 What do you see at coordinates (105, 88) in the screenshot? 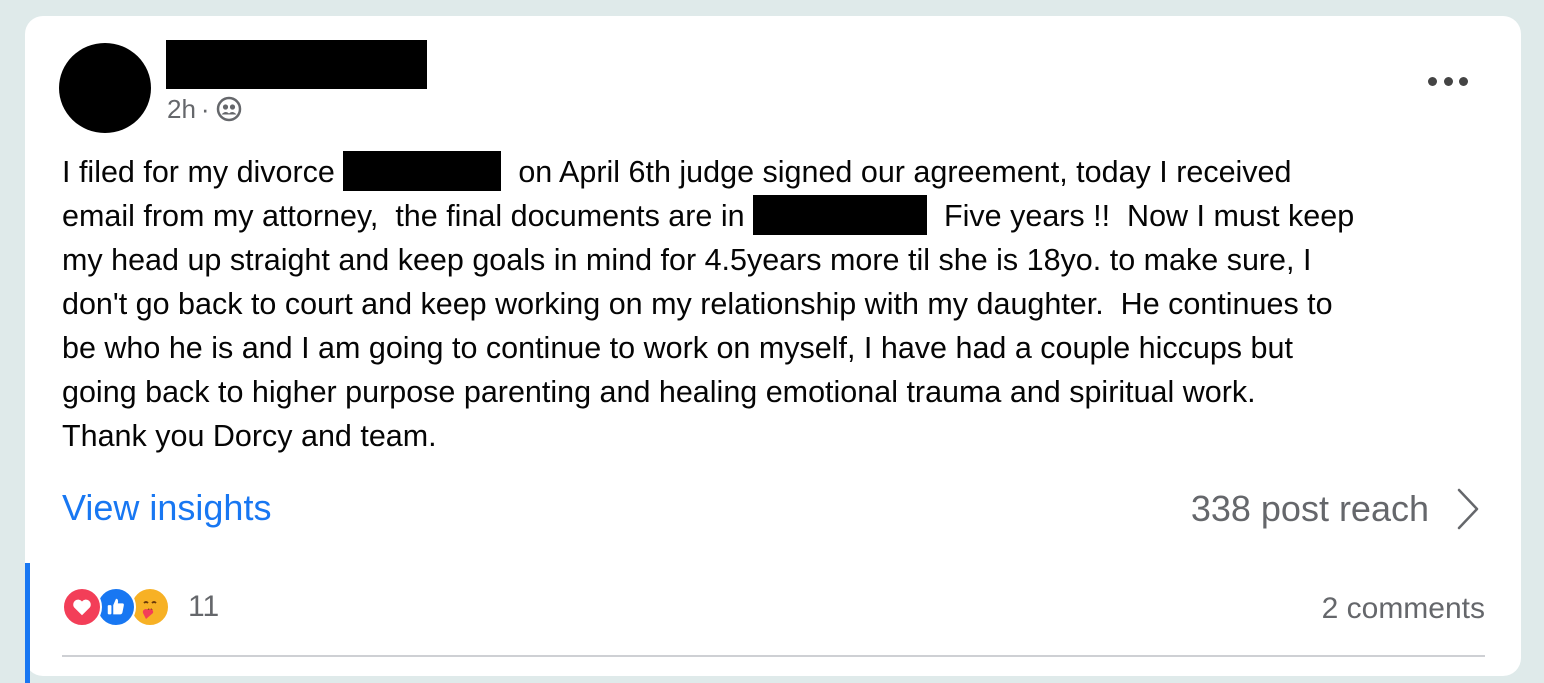
I see `avatar` at bounding box center [105, 88].